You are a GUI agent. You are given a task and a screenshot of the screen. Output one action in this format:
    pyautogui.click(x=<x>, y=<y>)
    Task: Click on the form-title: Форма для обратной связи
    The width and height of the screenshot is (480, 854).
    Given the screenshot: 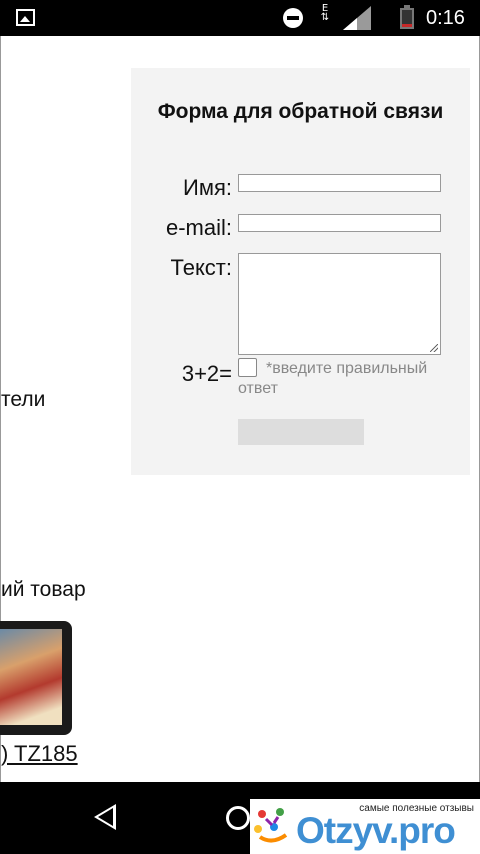 What is the action you would take?
    pyautogui.click(x=300, y=111)
    